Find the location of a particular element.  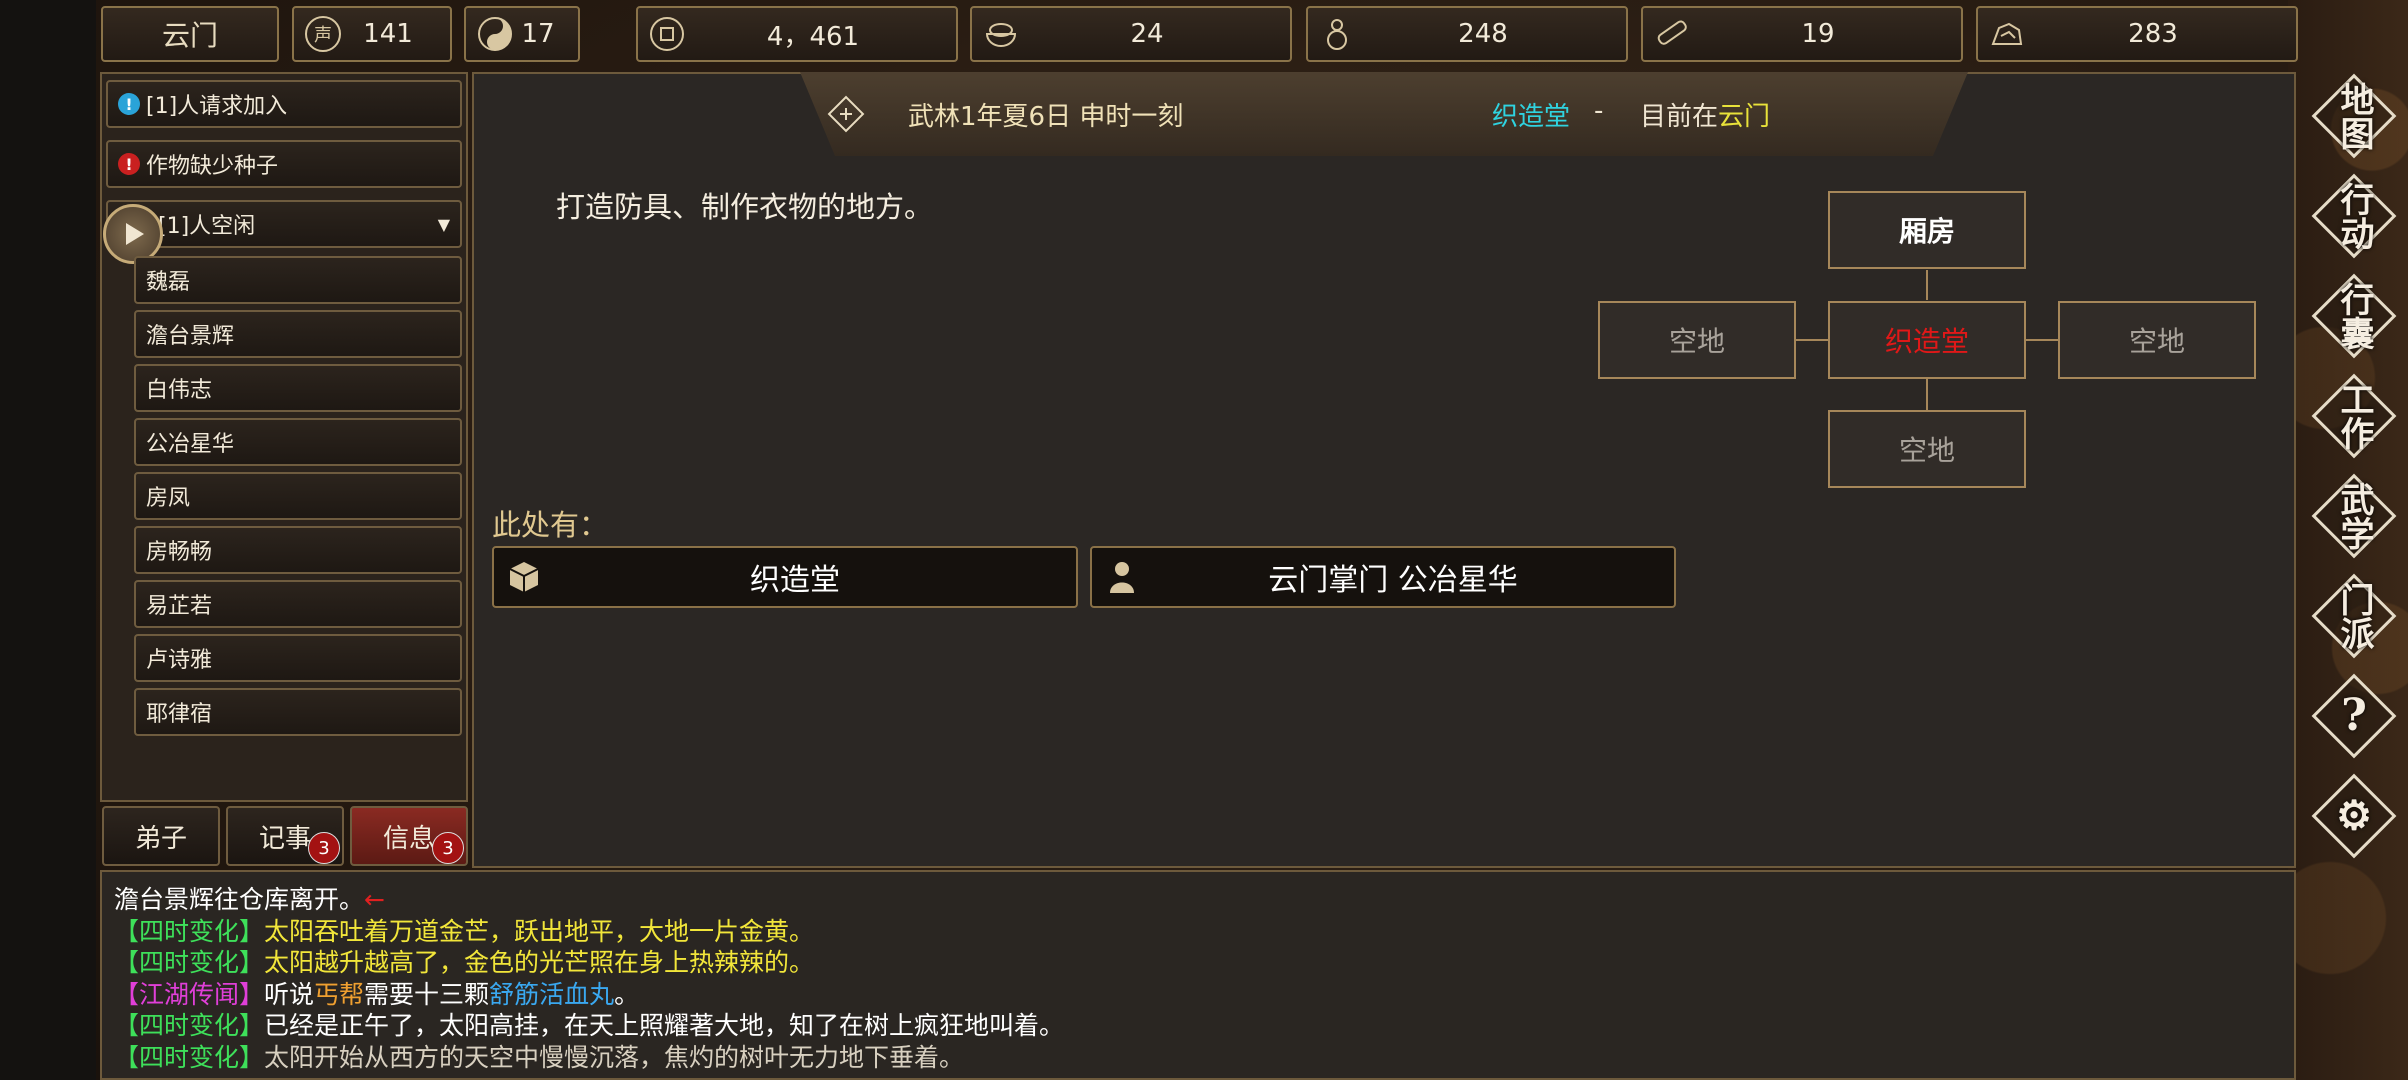

resource-wood: 19 is located at coordinates (1802, 34).